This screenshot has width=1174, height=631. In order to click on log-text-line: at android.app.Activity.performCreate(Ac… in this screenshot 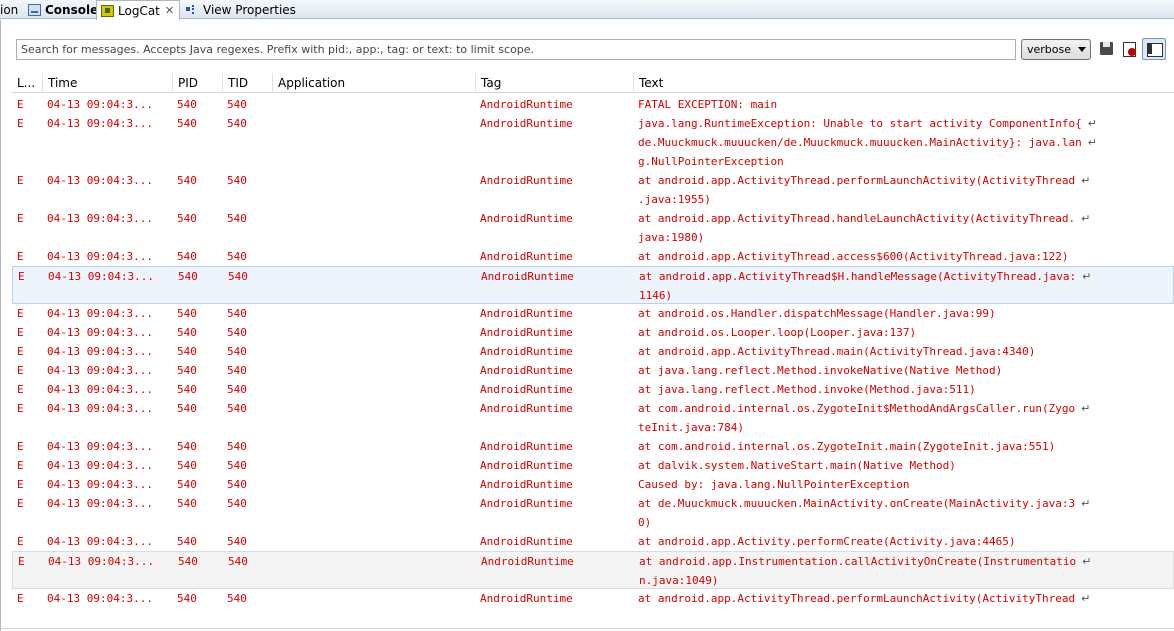, I will do `click(827, 541)`.